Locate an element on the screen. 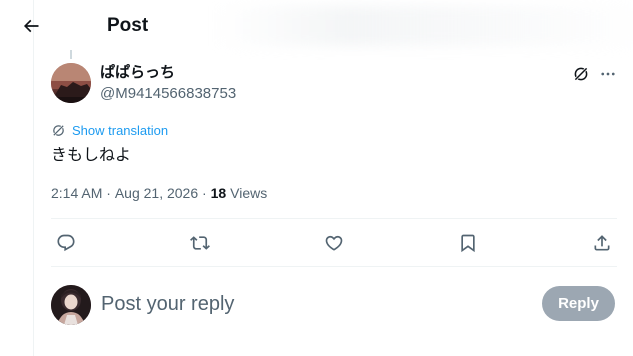  like-action-button is located at coordinates (334, 243).